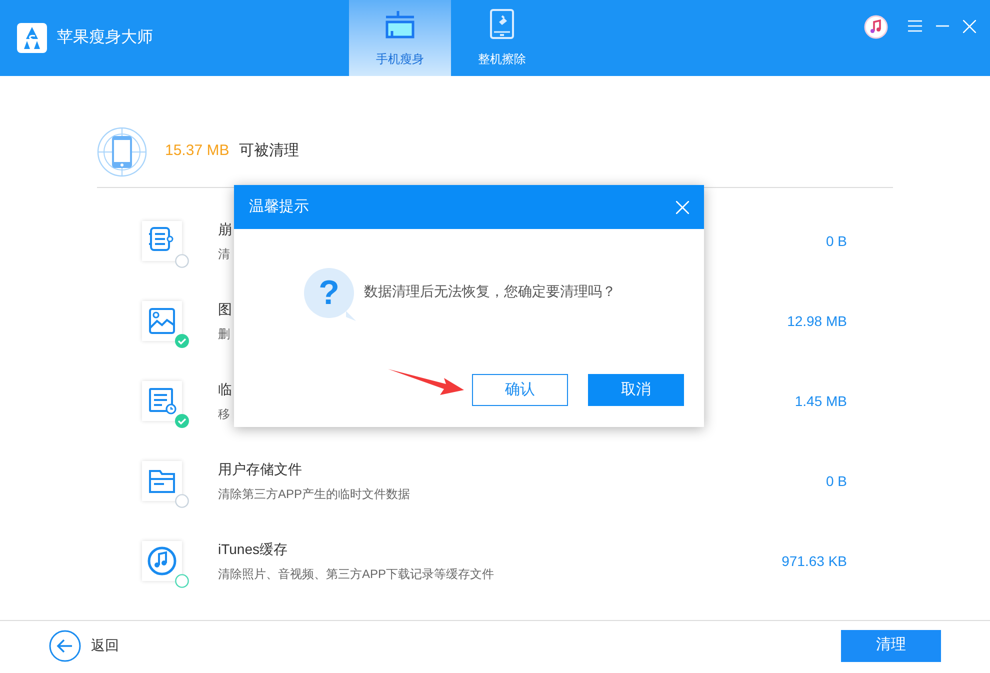  I want to click on tablet-icon, so click(502, 24).